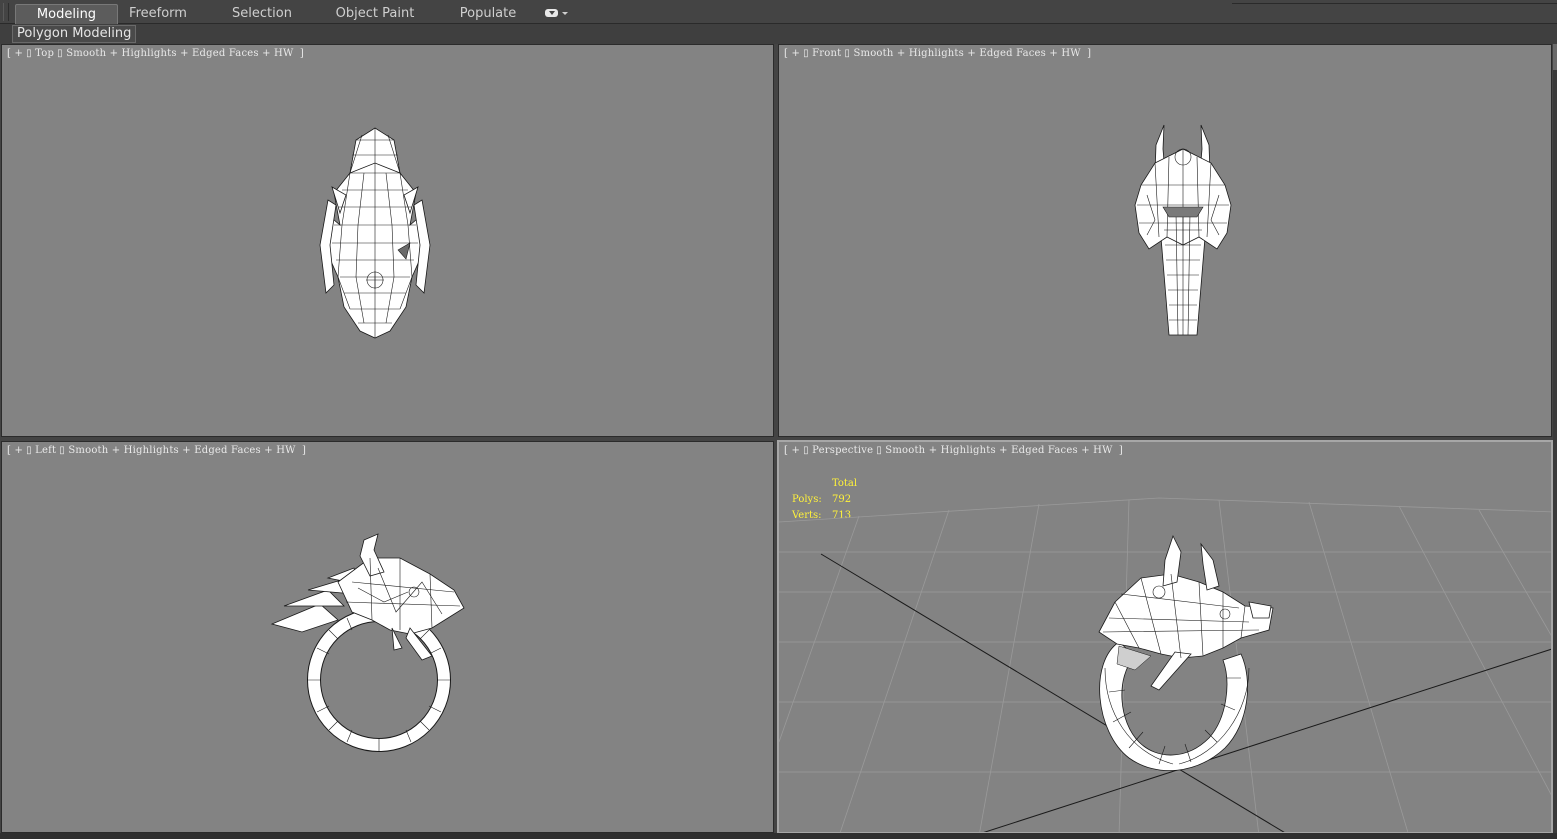 This screenshot has height=839, width=1557. Describe the element at coordinates (1394, 3) in the screenshot. I see `ribbon-divider` at that location.